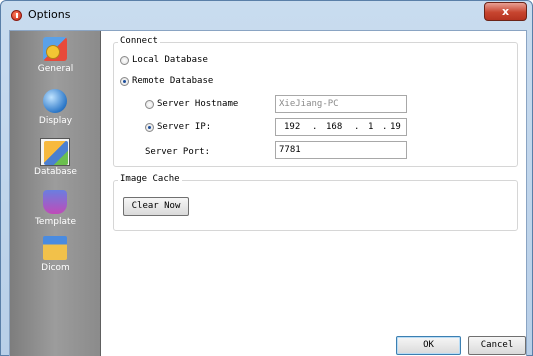  Describe the element at coordinates (370, 127) in the screenshot. I see `ip-octet-3: 1` at that location.